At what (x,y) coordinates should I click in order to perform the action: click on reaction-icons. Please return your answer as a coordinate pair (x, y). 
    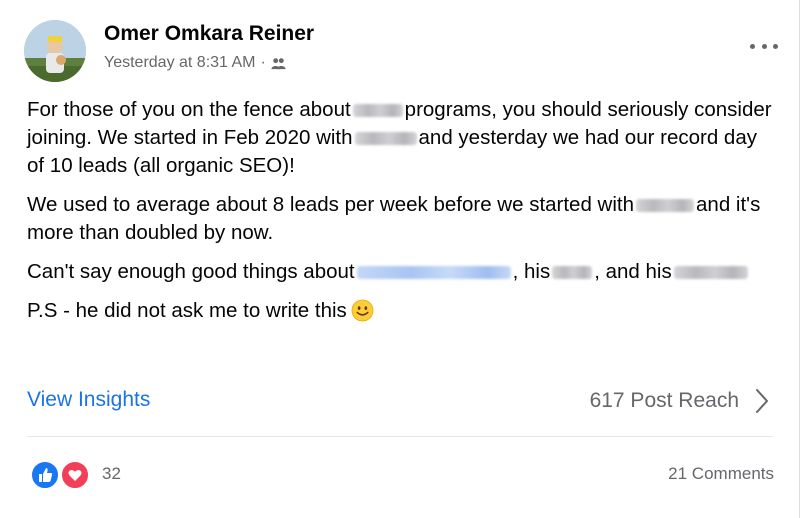
    Looking at the image, I should click on (60, 474).